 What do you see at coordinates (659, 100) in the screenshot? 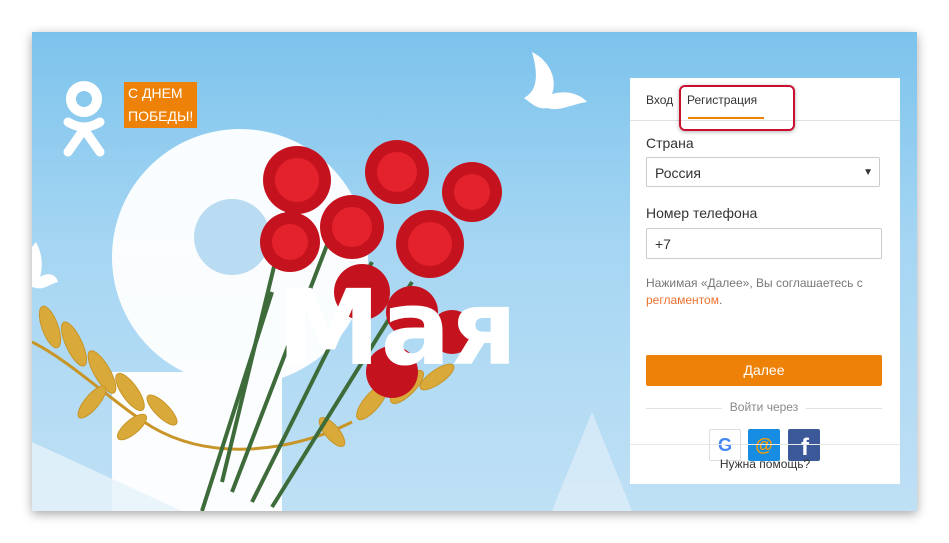
I see `tab-login: Вход` at bounding box center [659, 100].